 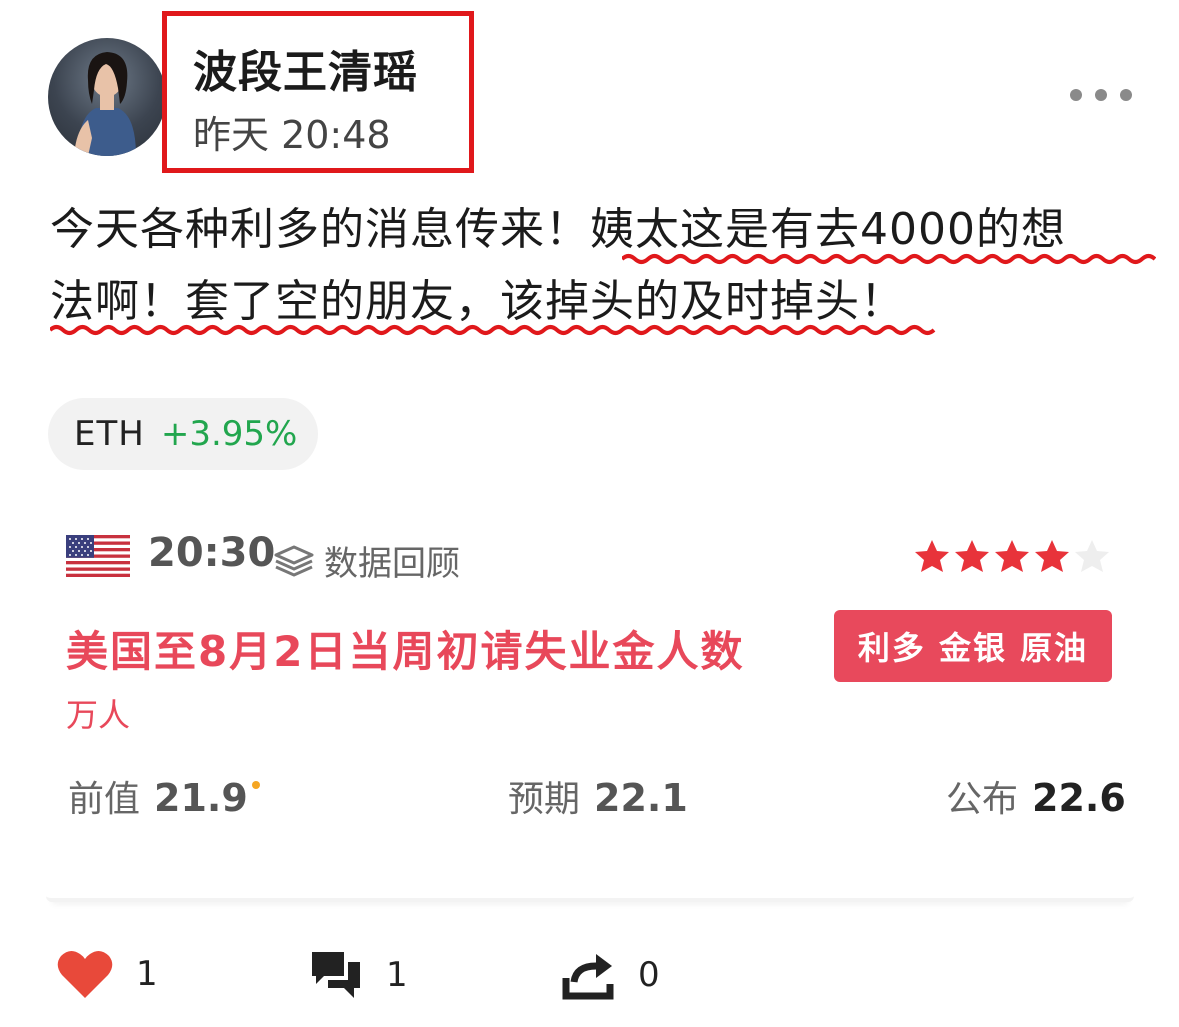 I want to click on coin-chip: ETH +3.95%, so click(x=183, y=434).